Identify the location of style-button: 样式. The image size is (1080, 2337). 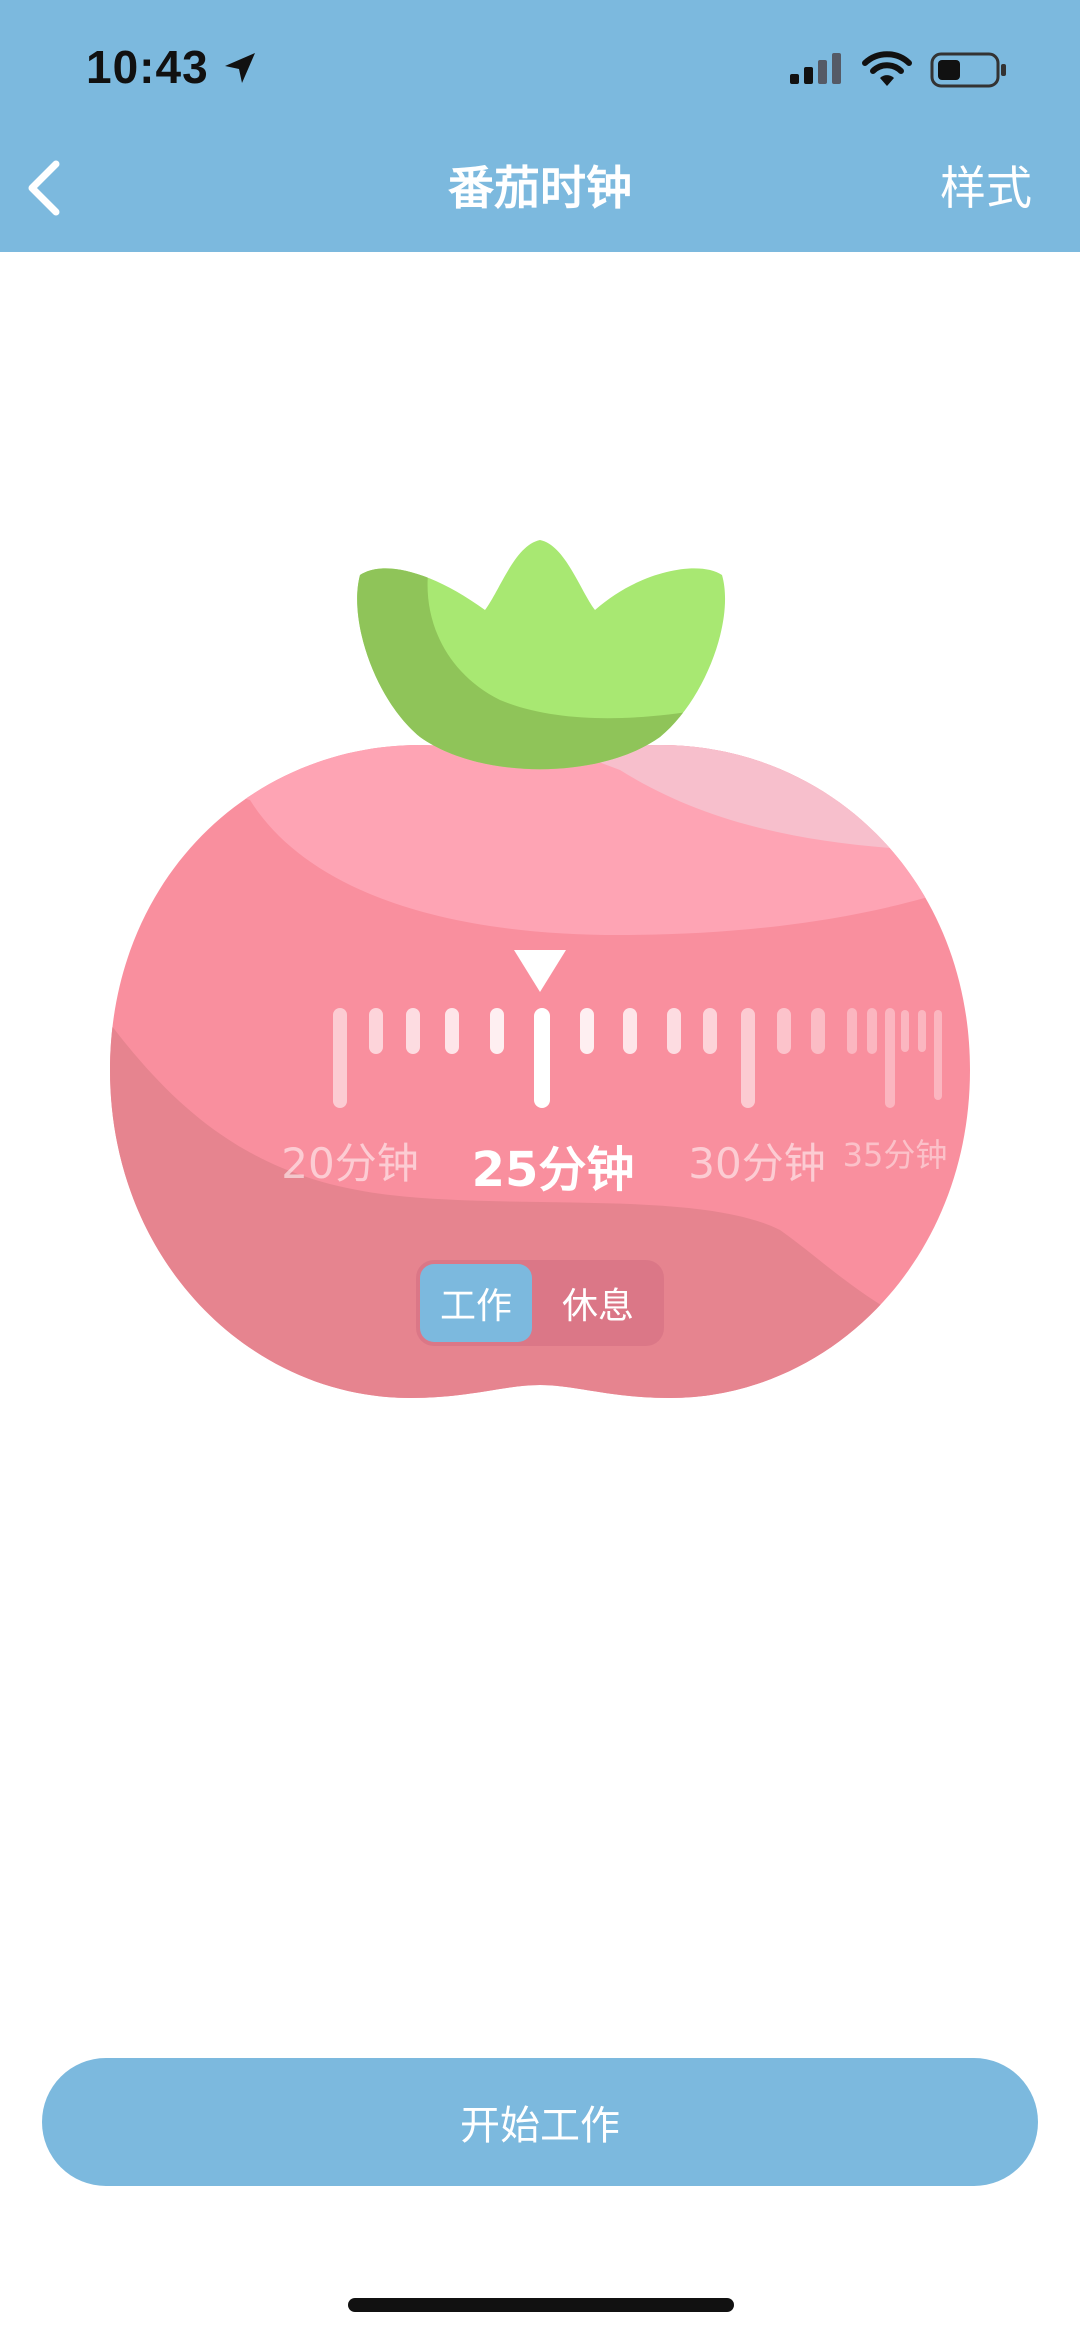
(986, 188).